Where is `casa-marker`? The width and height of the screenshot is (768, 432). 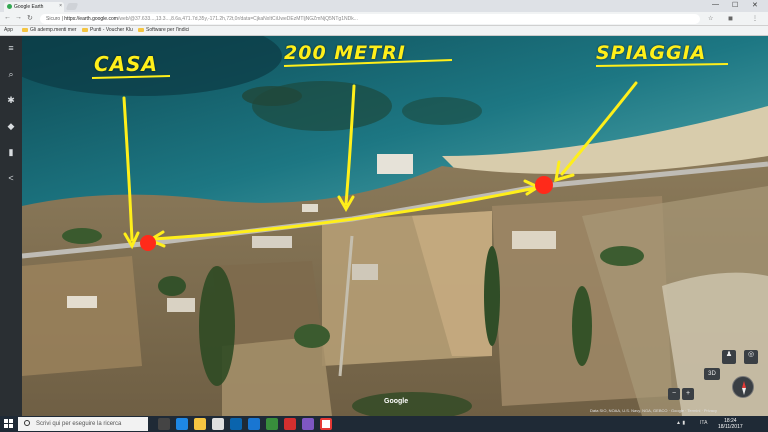 casa-marker is located at coordinates (148, 243).